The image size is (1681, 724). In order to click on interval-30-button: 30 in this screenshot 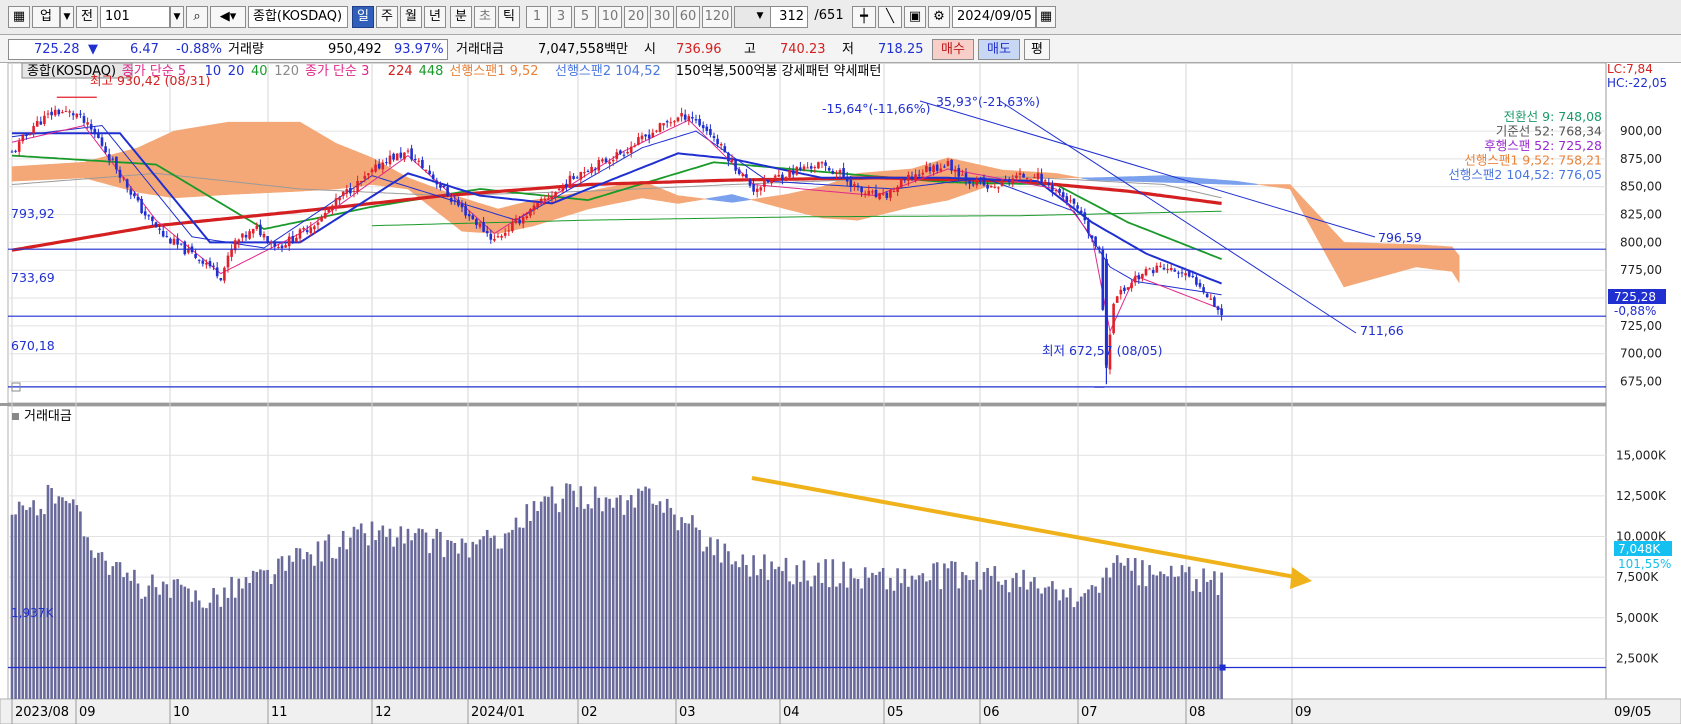, I will do `click(662, 17)`.